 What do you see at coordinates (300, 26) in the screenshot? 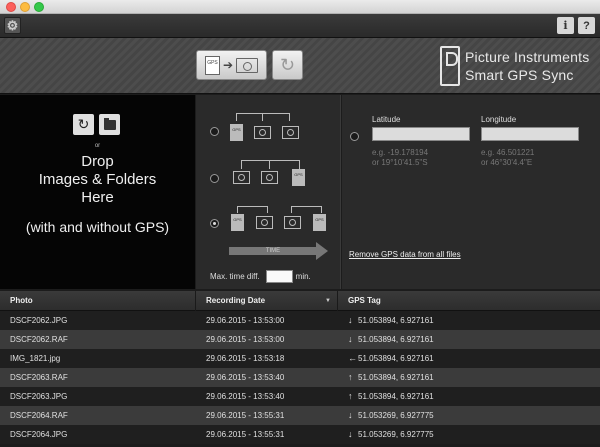
I see `top-toolbar: ⚙ i ?` at bounding box center [300, 26].